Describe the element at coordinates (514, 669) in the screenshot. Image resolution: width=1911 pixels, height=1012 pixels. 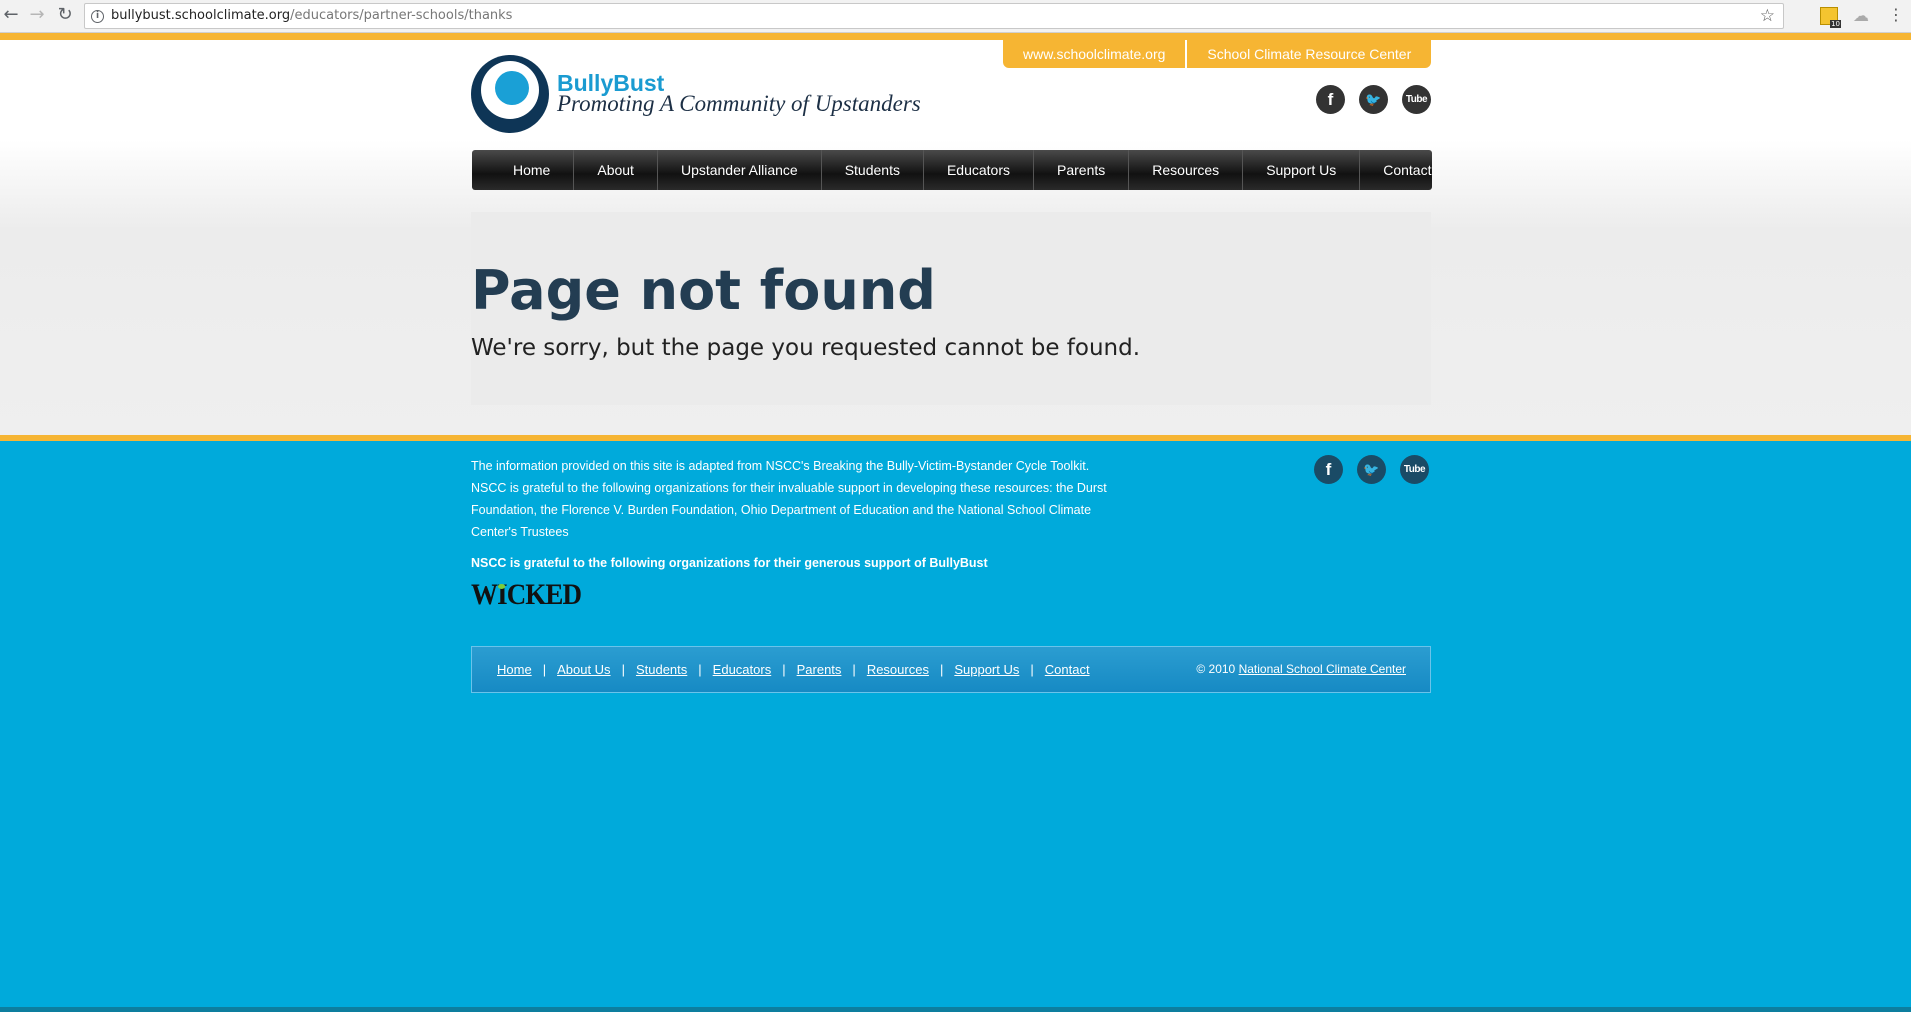
I see `footer-link-home: Home` at that location.